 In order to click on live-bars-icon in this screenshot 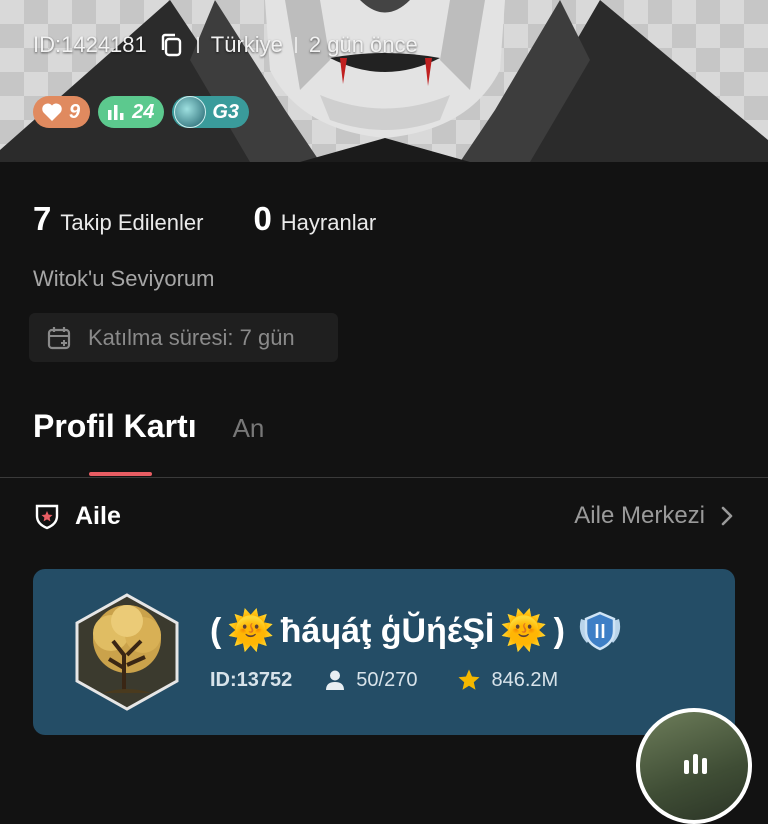, I will do `click(695, 764)`.